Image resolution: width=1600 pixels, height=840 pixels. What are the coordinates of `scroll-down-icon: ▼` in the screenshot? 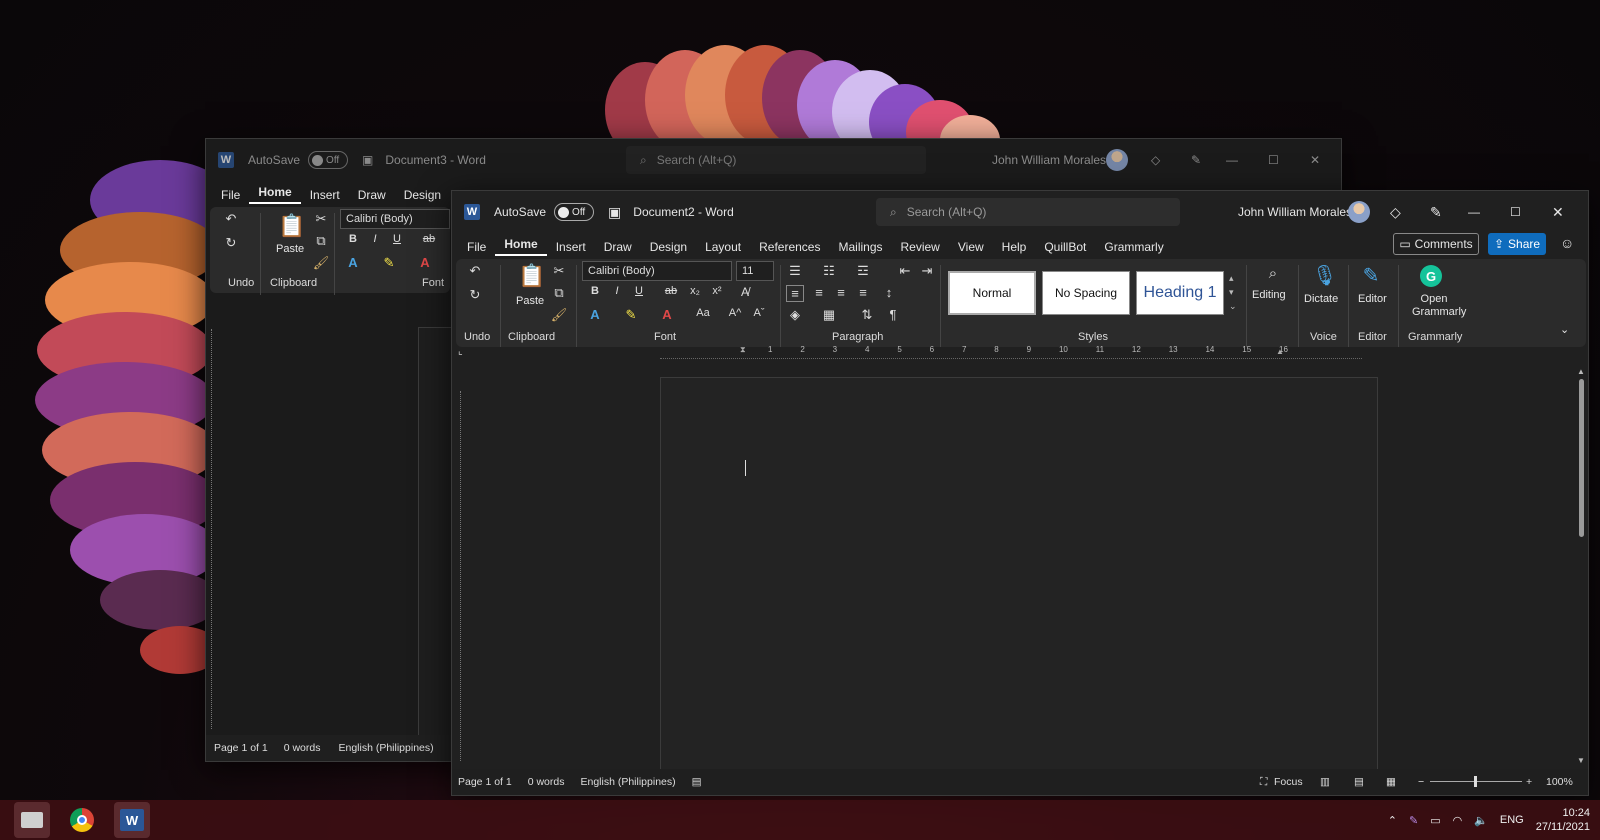 It's located at (1581, 760).